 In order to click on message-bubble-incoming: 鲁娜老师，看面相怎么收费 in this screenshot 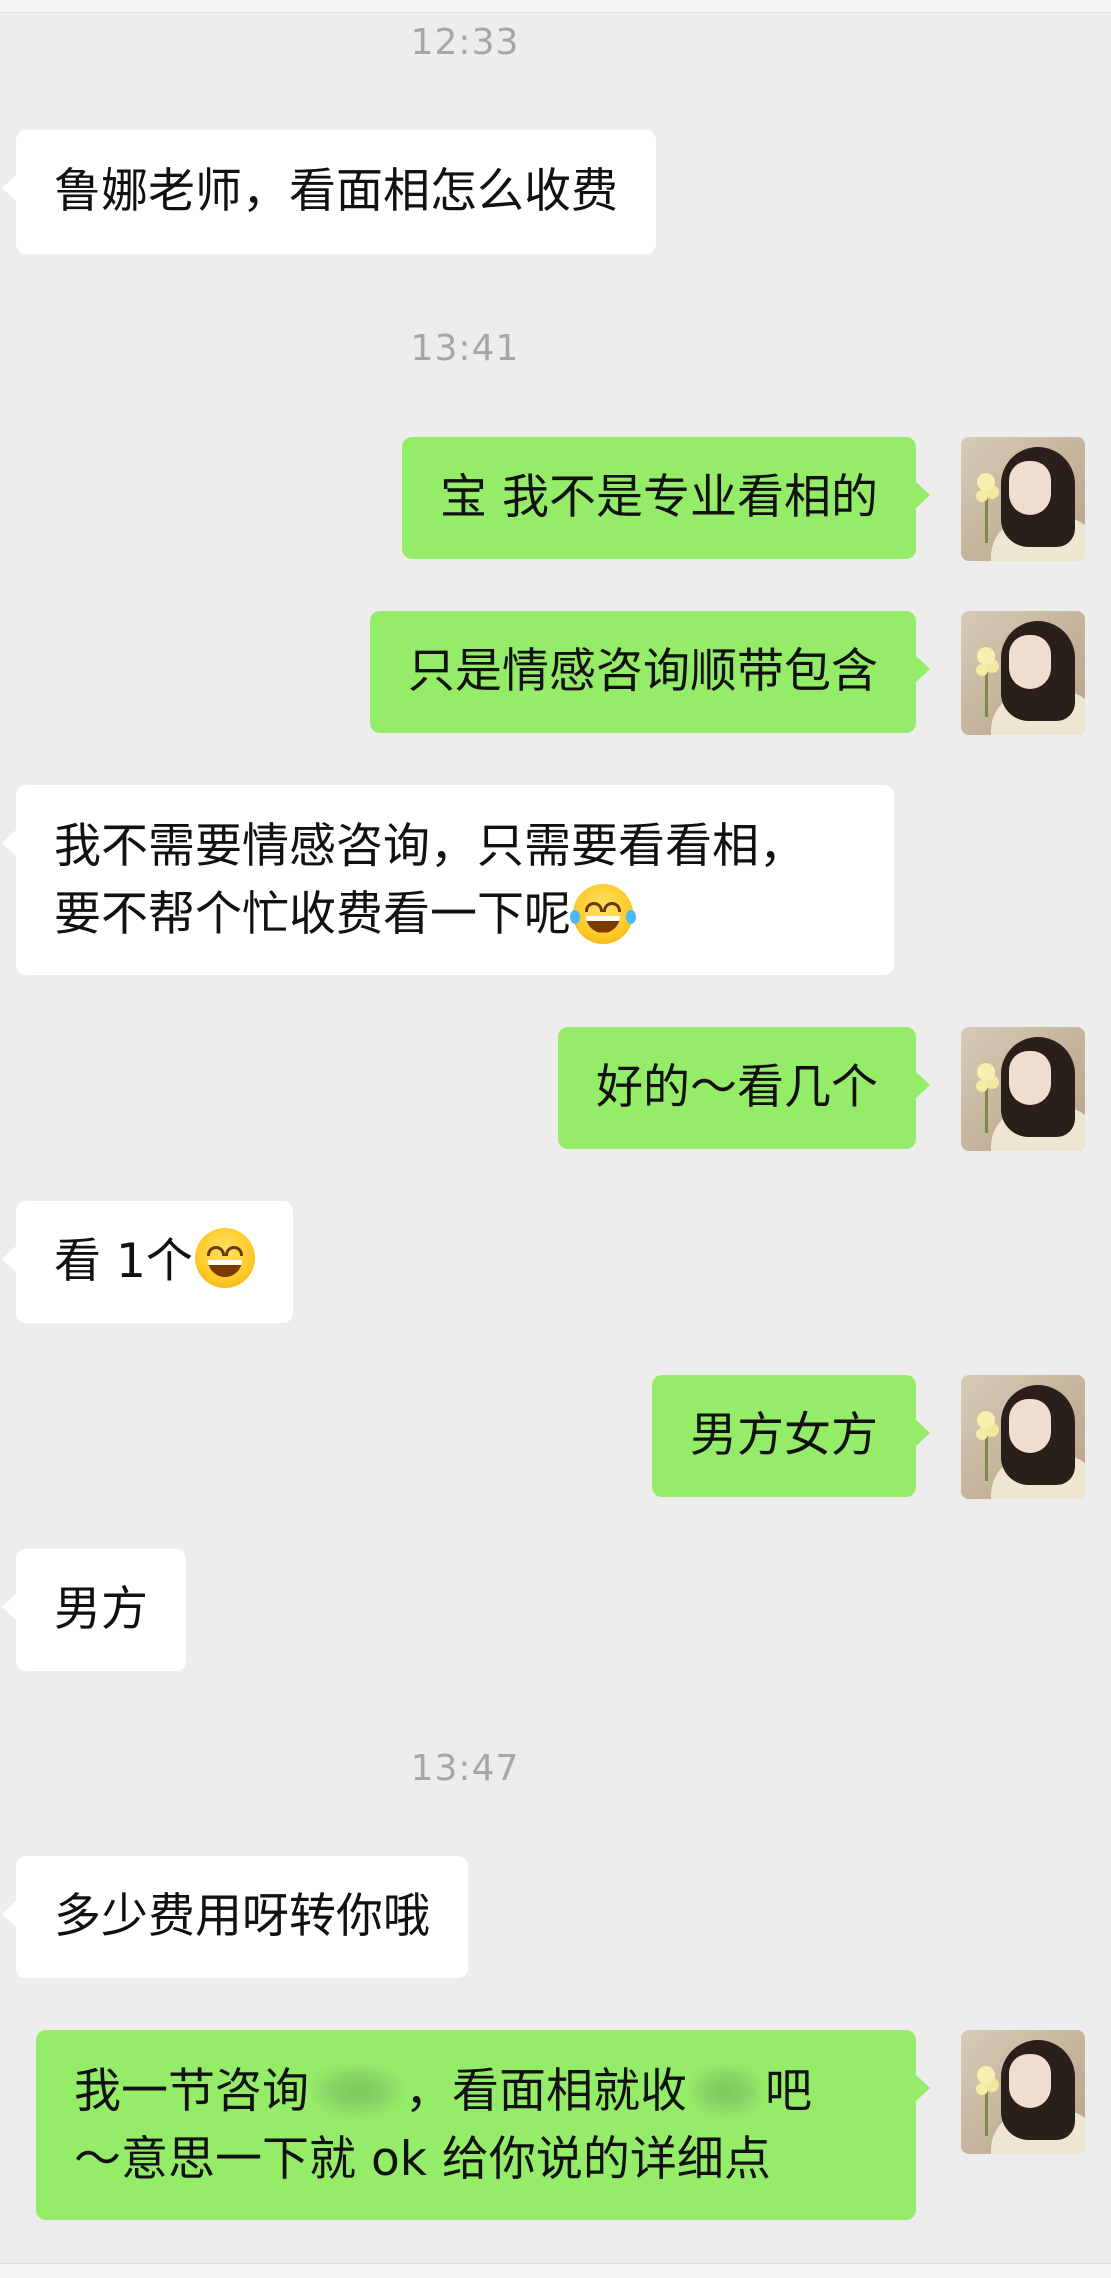, I will do `click(329, 192)`.